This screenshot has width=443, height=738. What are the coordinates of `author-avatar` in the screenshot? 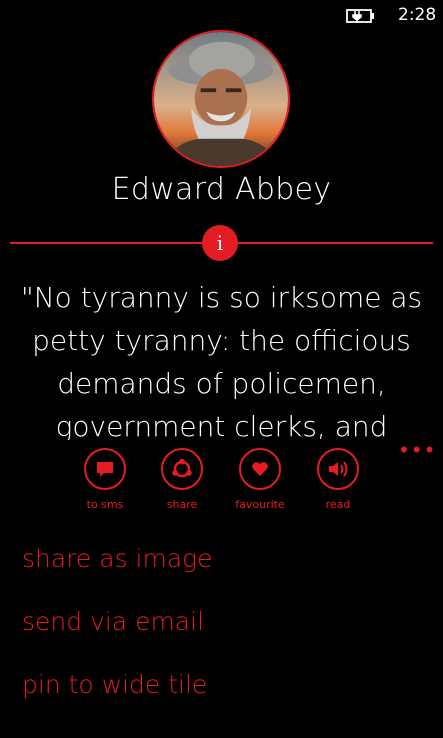 It's located at (221, 99).